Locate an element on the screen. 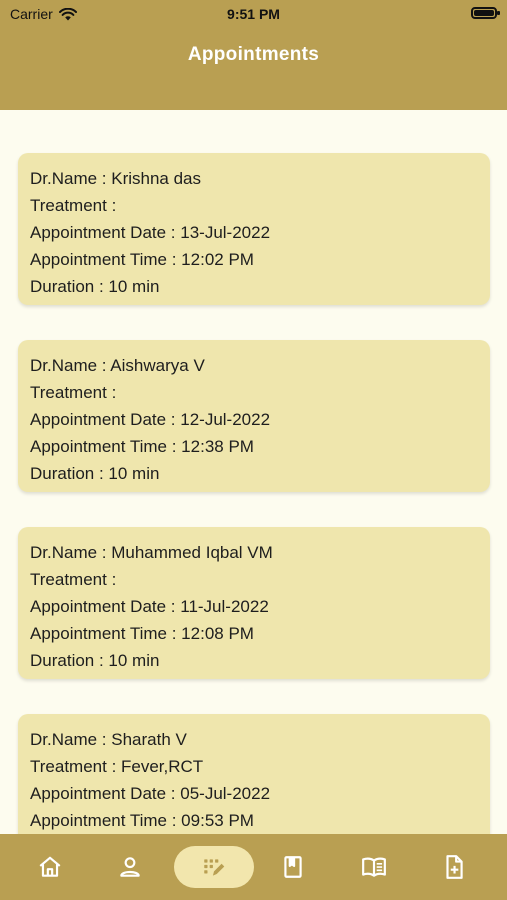 This screenshot has width=507, height=900. doctor-name: Dr.Name : Sharath V is located at coordinates (108, 739).